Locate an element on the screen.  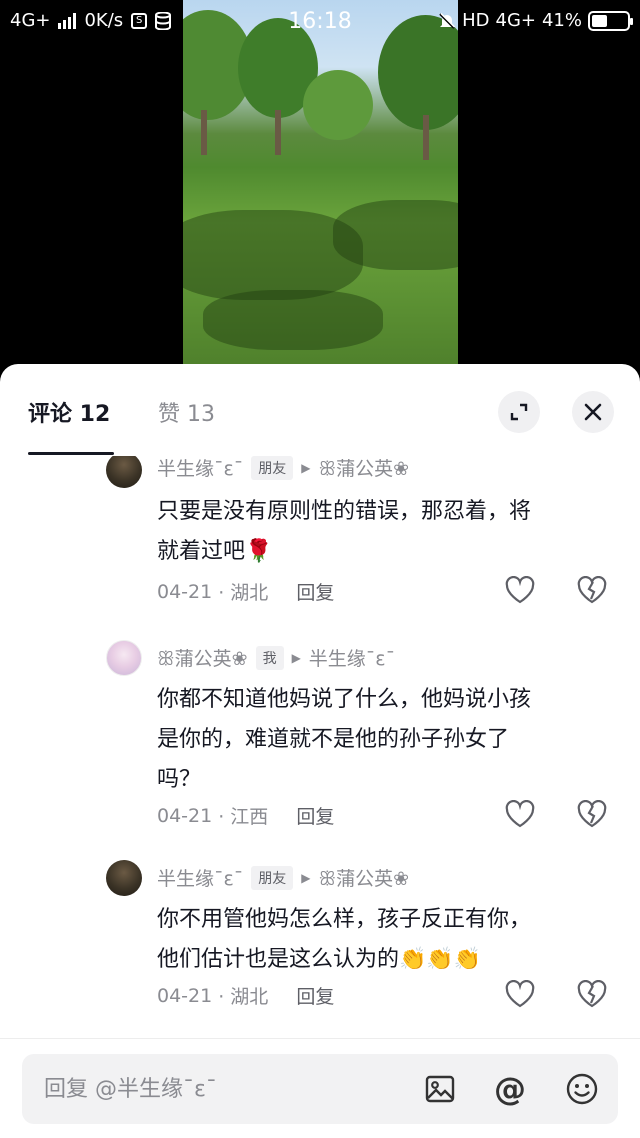
close-button is located at coordinates (593, 412).